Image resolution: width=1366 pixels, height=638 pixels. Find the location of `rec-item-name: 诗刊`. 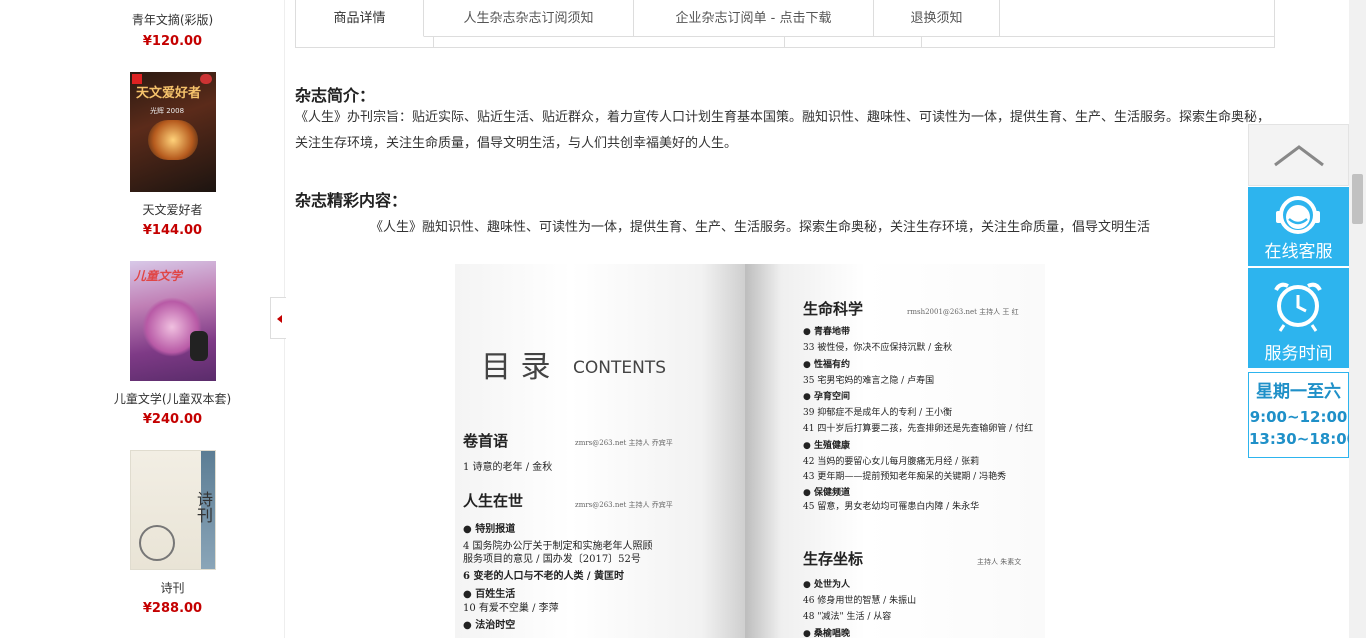

rec-item-name: 诗刊 is located at coordinates (172, 587).